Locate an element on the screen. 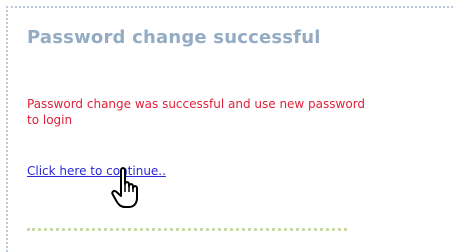  bottom-separator is located at coordinates (187, 229).